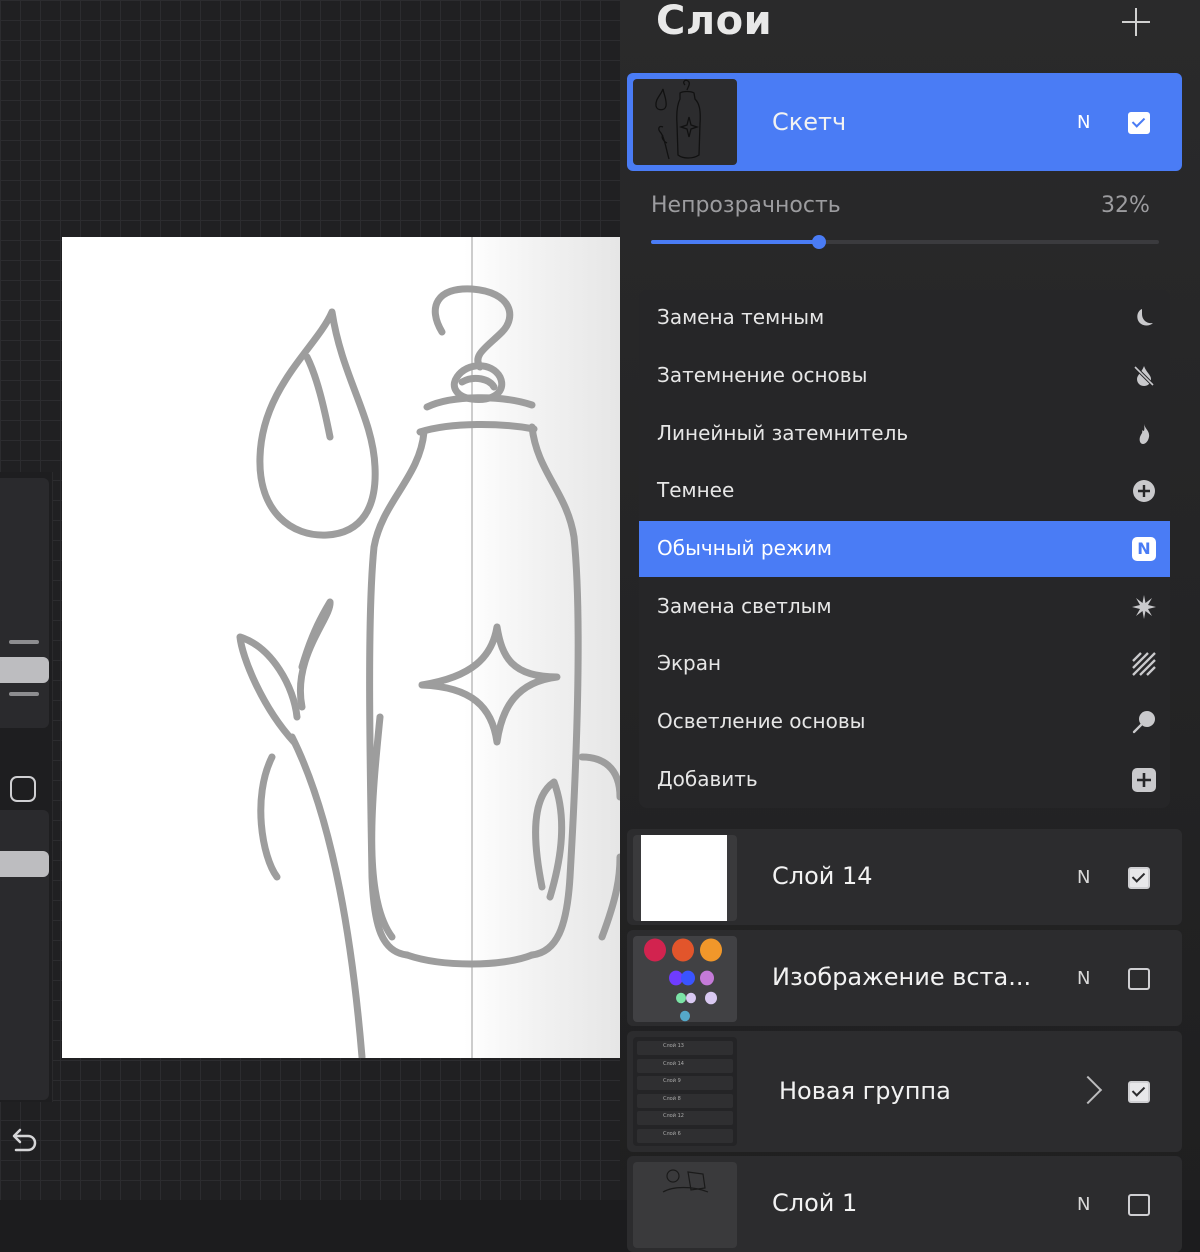  I want to click on blend-mode-linear-burn: Линейный затемнитель, so click(904, 434).